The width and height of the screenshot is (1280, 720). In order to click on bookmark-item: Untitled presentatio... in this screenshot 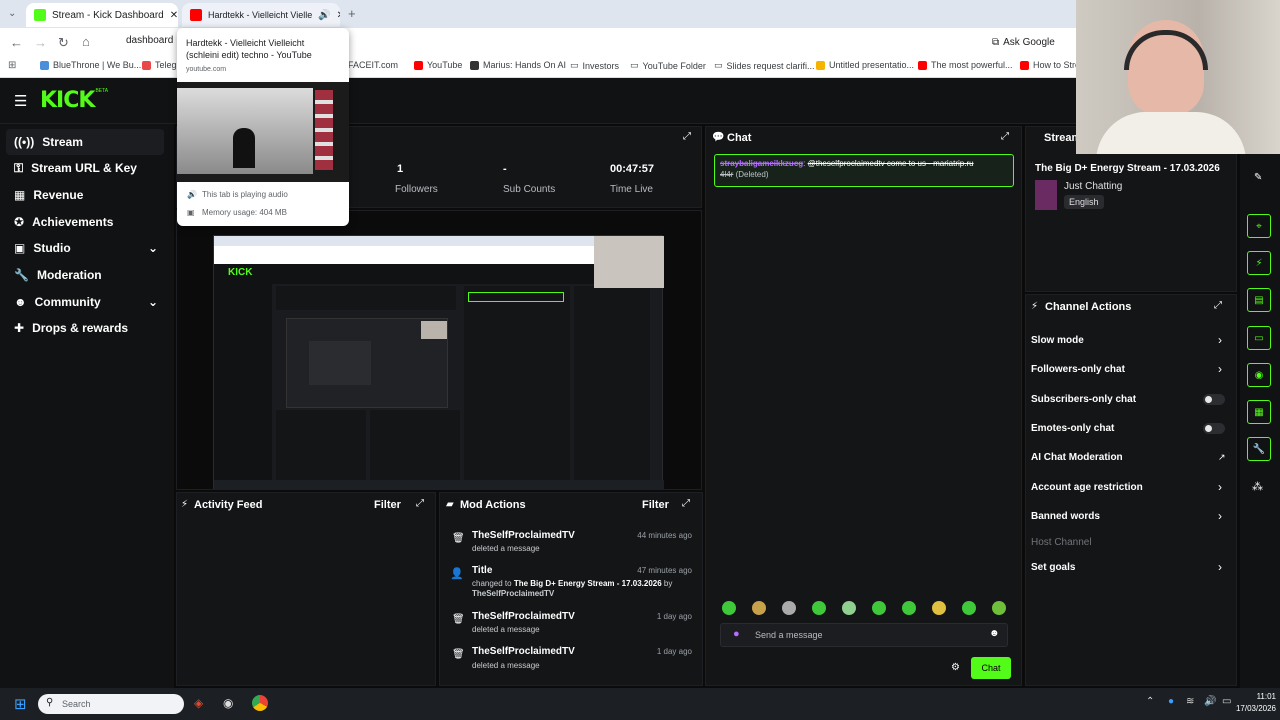, I will do `click(865, 65)`.